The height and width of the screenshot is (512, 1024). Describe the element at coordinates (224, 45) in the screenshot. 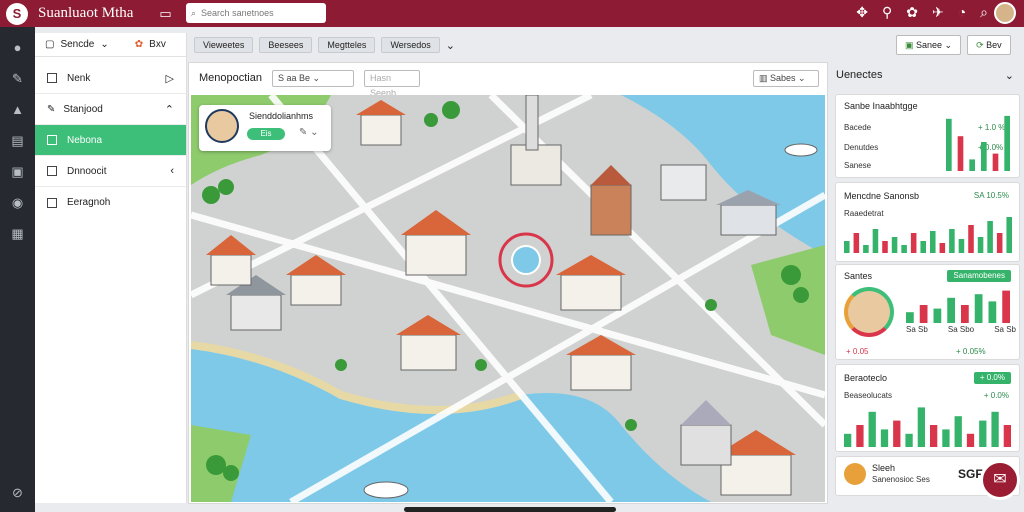

I see `filter-chip: Vieweetes` at that location.